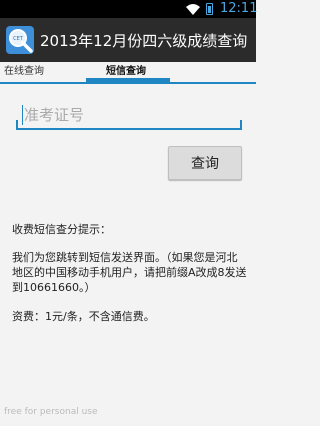 The image size is (320, 426). Describe the element at coordinates (22, 115) in the screenshot. I see `text-cursor` at that location.